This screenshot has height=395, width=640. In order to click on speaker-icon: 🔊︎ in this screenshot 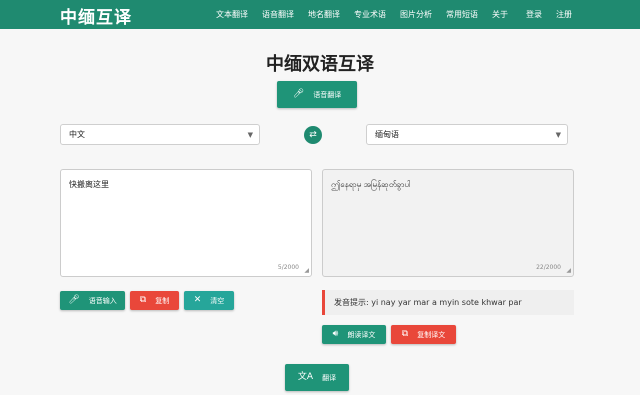, I will do `click(335, 334)`.